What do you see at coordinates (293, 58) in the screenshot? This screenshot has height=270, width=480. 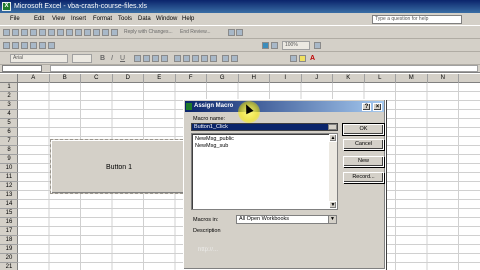 I see `borders-icon` at bounding box center [293, 58].